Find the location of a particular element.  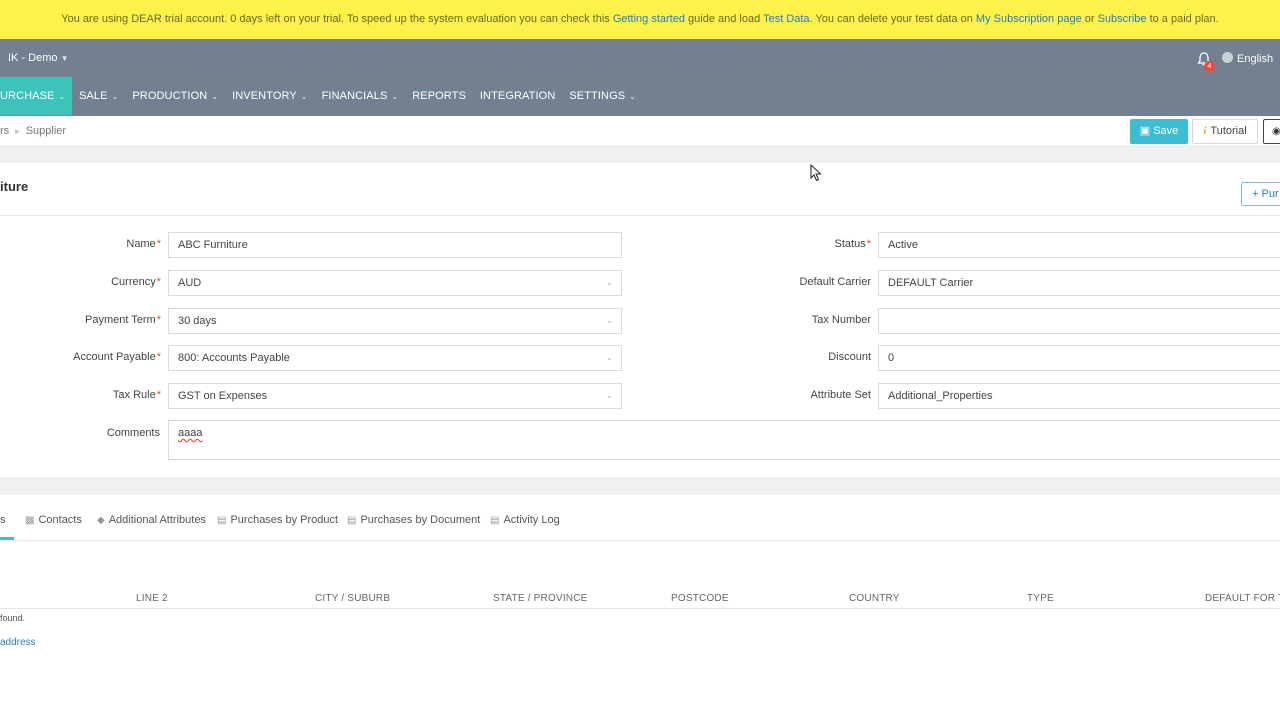

field-value: 30 days is located at coordinates (197, 321).